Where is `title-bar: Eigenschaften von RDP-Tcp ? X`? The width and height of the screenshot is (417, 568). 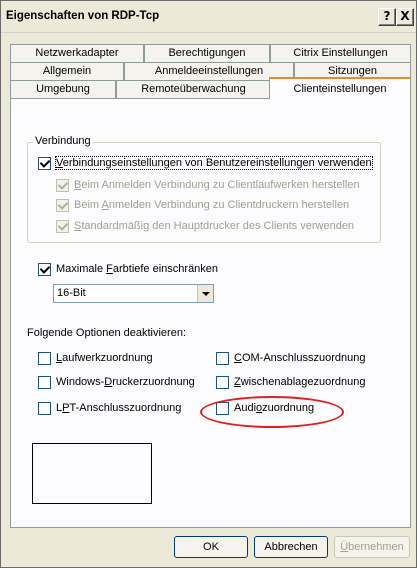
title-bar: Eigenschaften von RDP-Tcp ? X is located at coordinates (208, 17).